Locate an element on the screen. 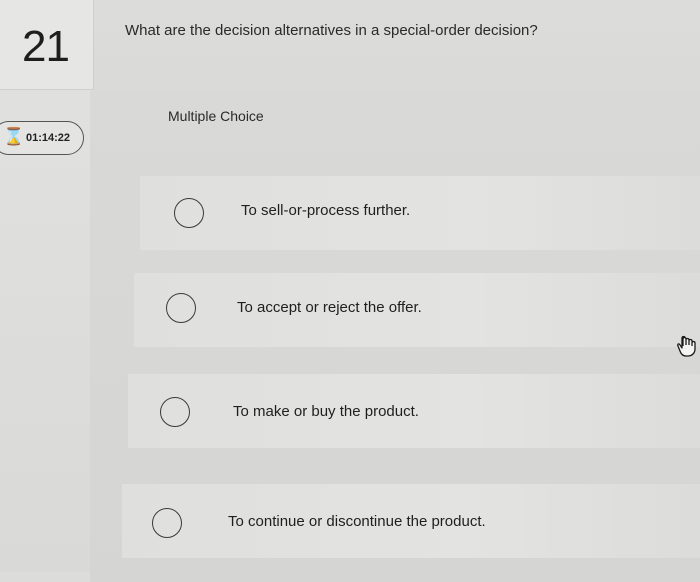  choice-label: To make or buy the product. is located at coordinates (326, 411).